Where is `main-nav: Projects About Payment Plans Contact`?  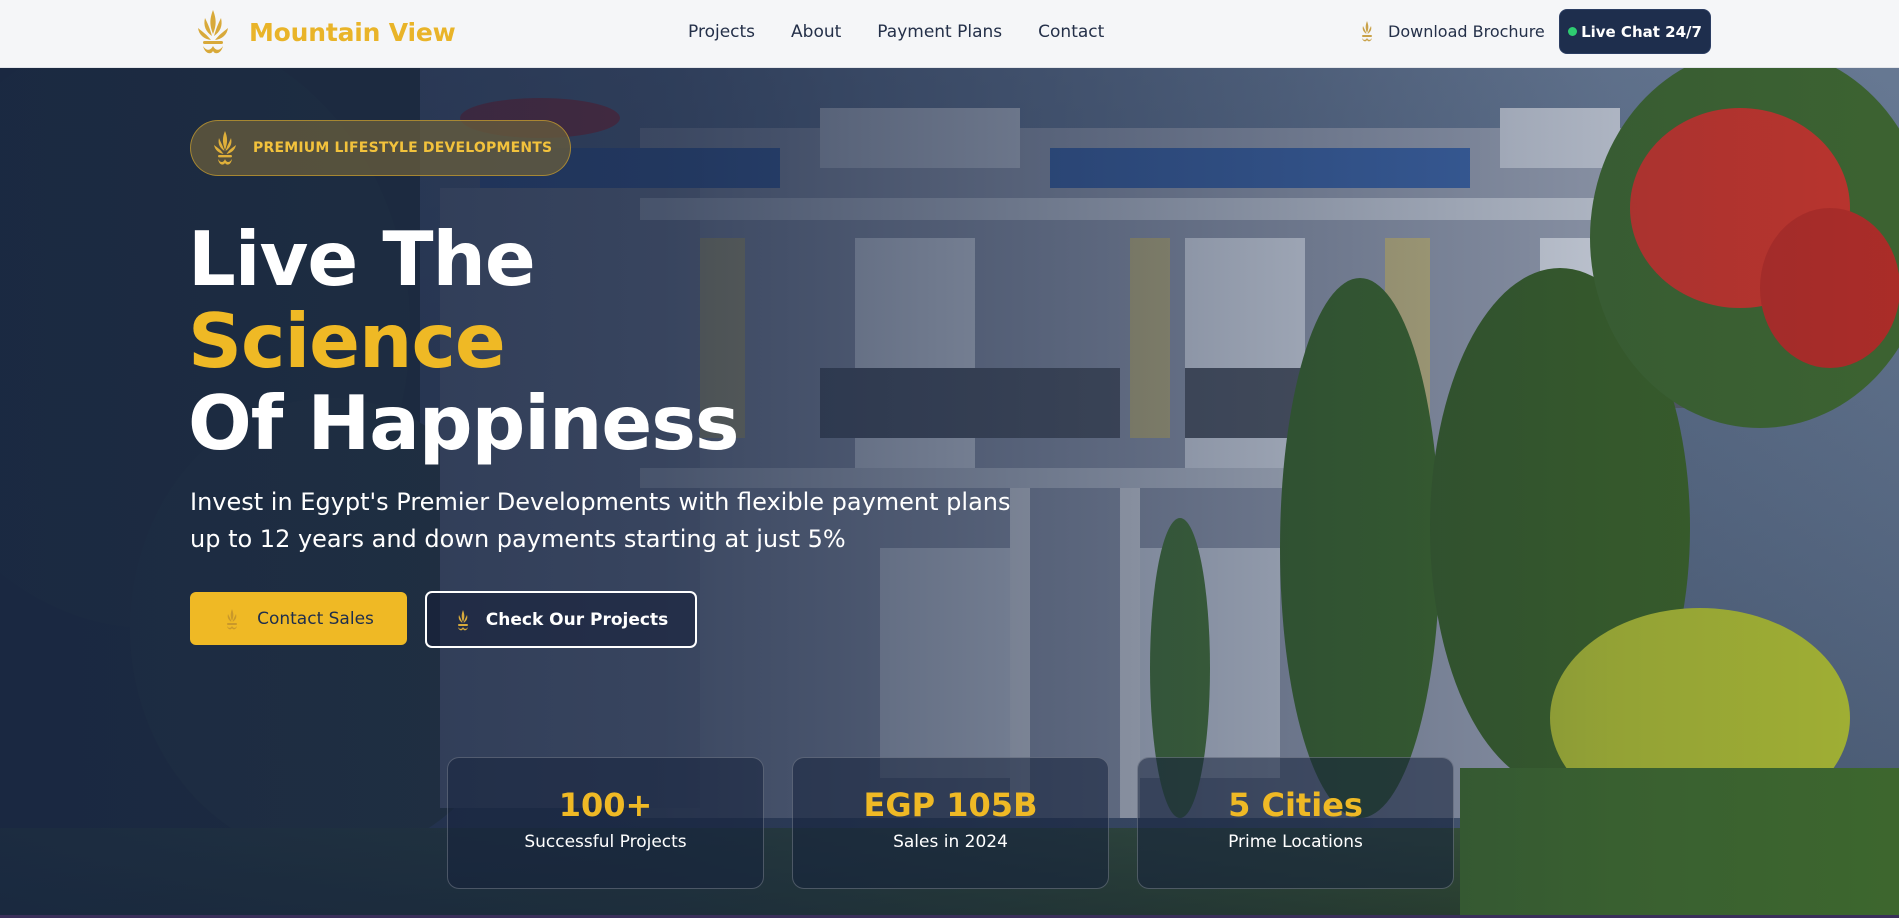
main-nav: Projects About Payment Plans Contact is located at coordinates (896, 32).